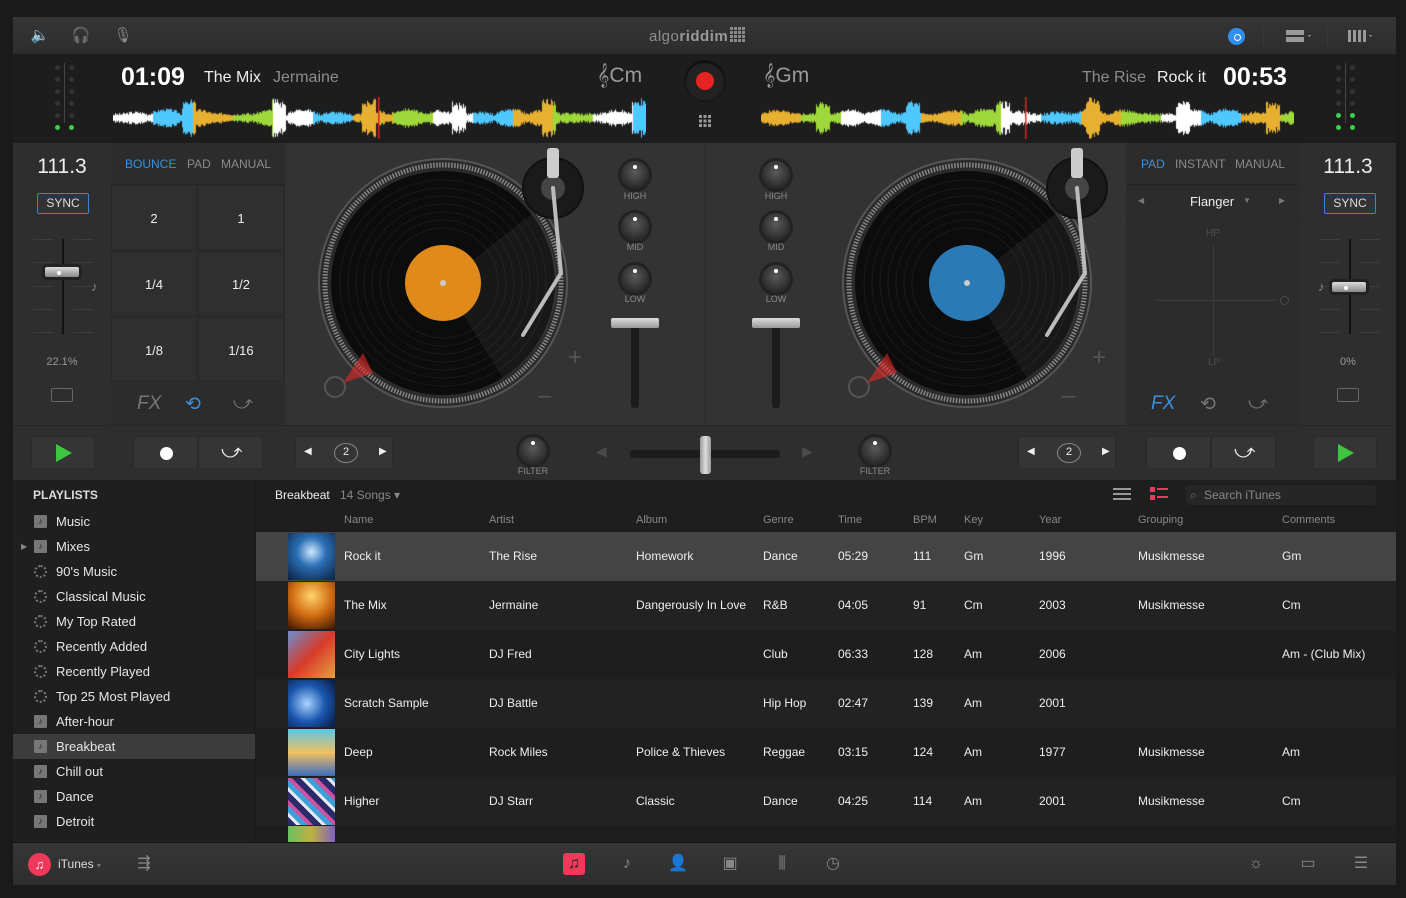 The image size is (1406, 898). What do you see at coordinates (1282, 200) in the screenshot?
I see `next-fx-icon: ▶` at bounding box center [1282, 200].